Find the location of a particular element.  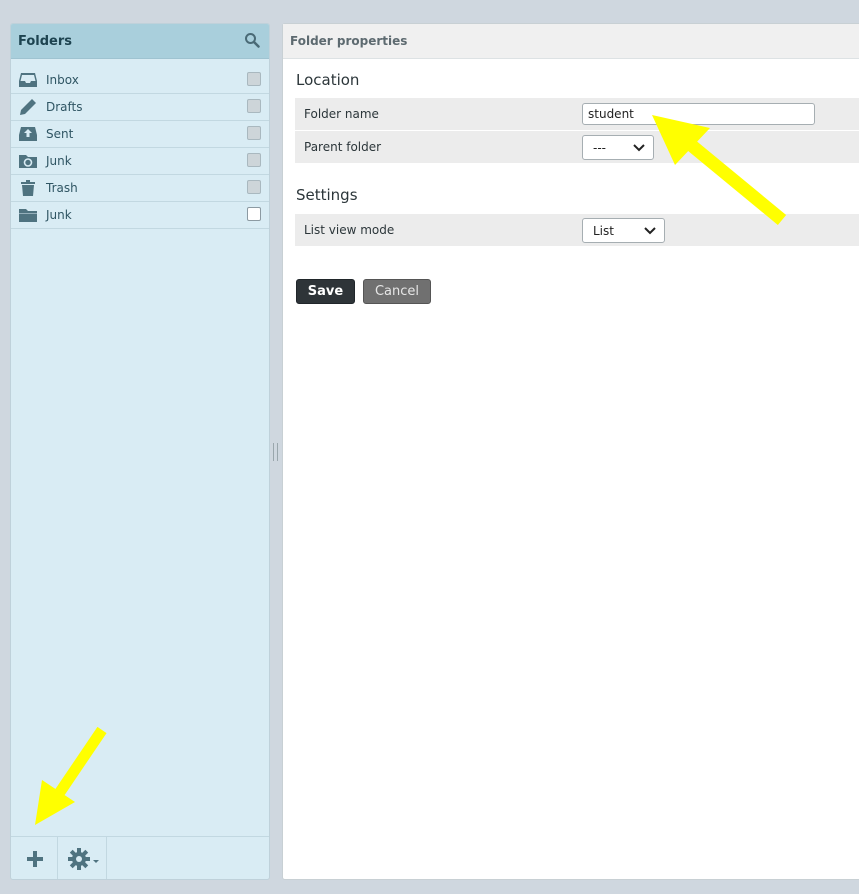

folder-item-label: Drafts is located at coordinates (64, 107).